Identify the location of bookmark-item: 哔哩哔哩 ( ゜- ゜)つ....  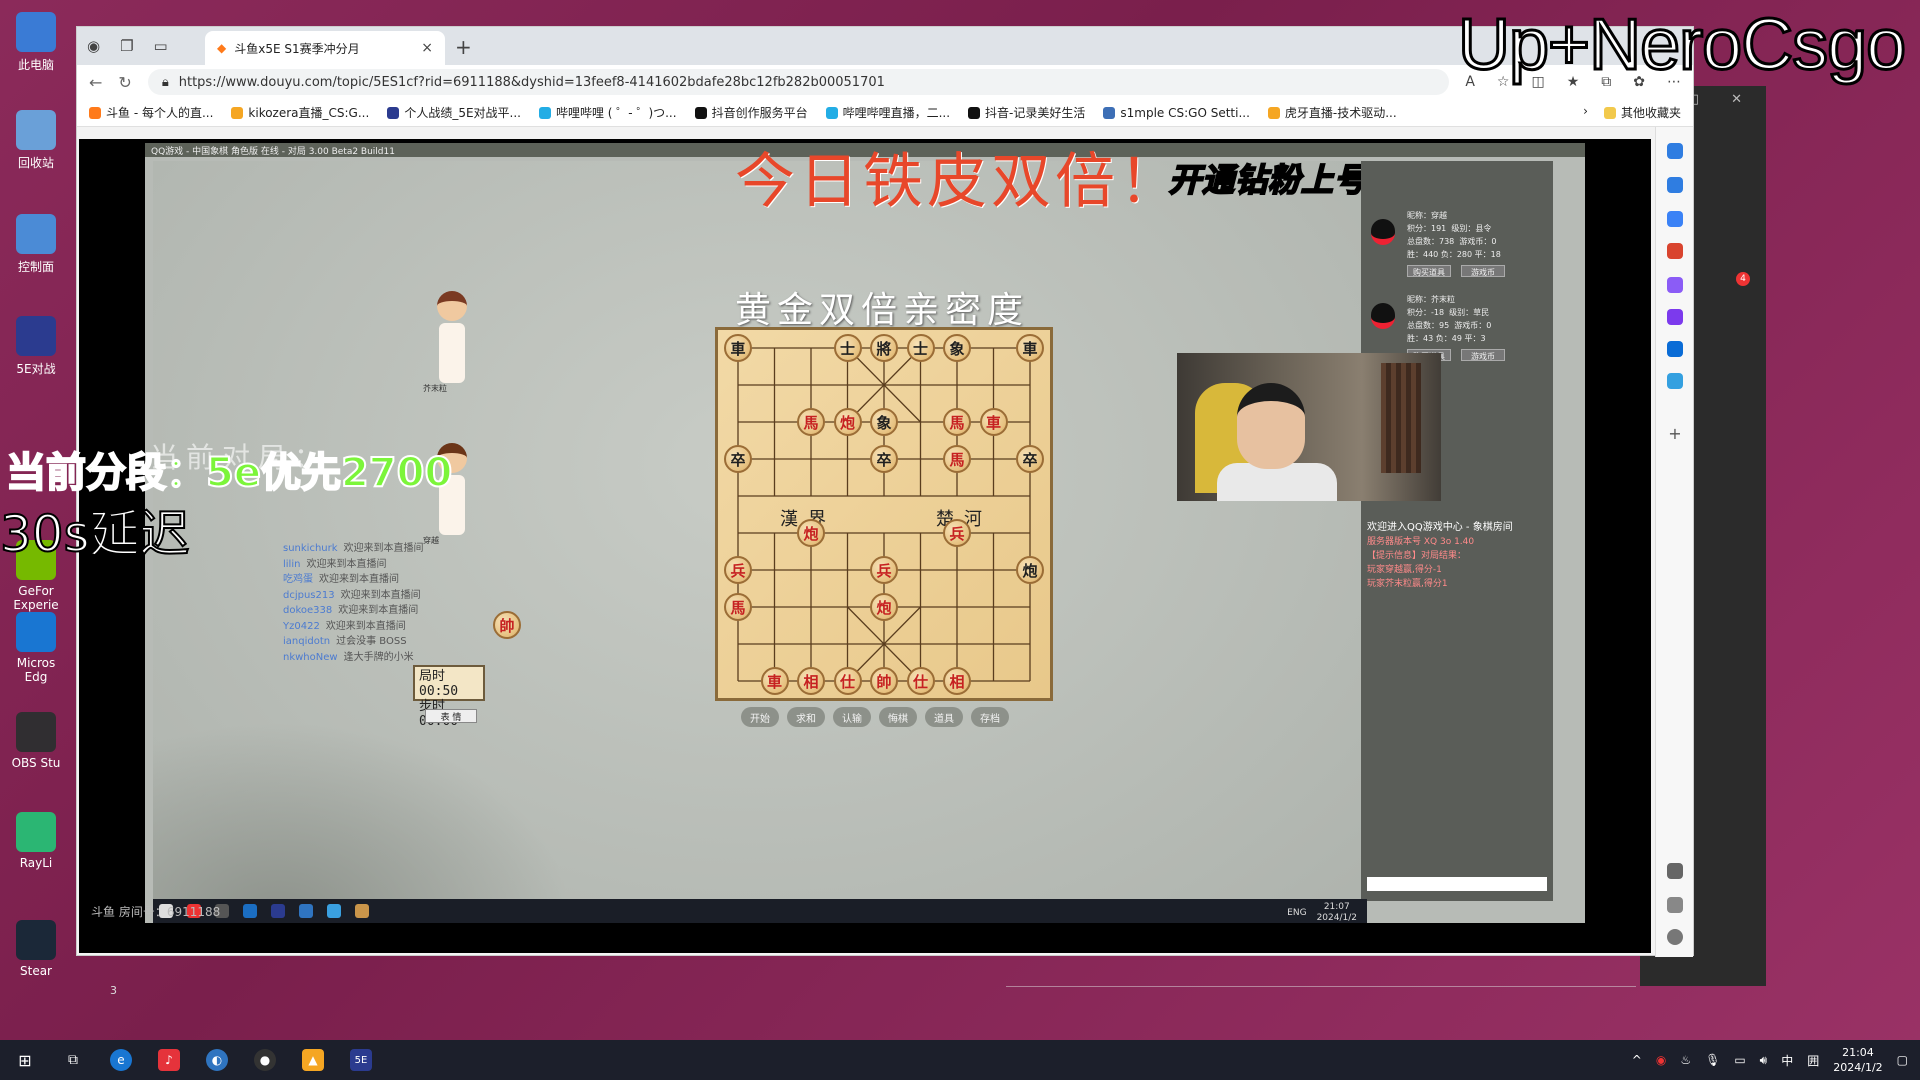
(607, 112).